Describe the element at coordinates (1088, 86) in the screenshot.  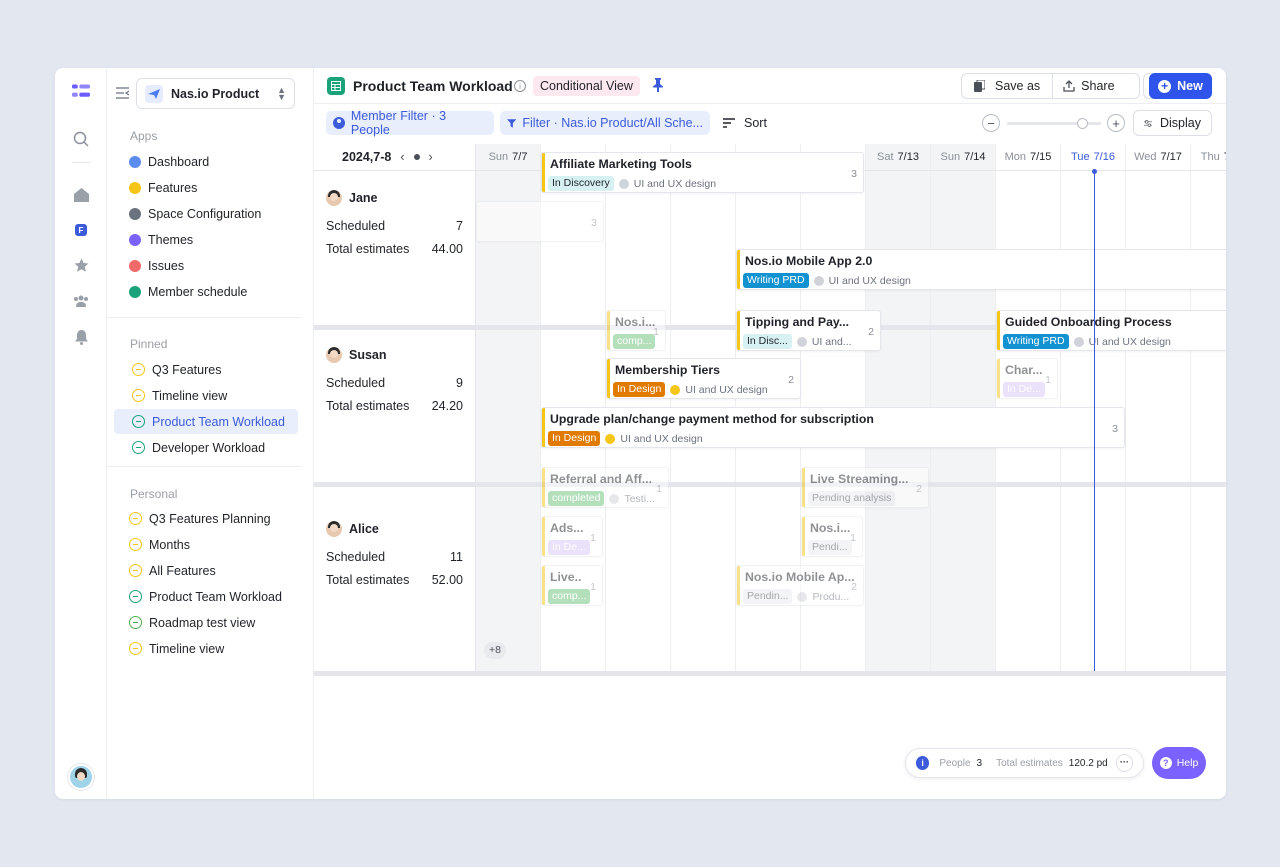
I see `share-button: Share` at that location.